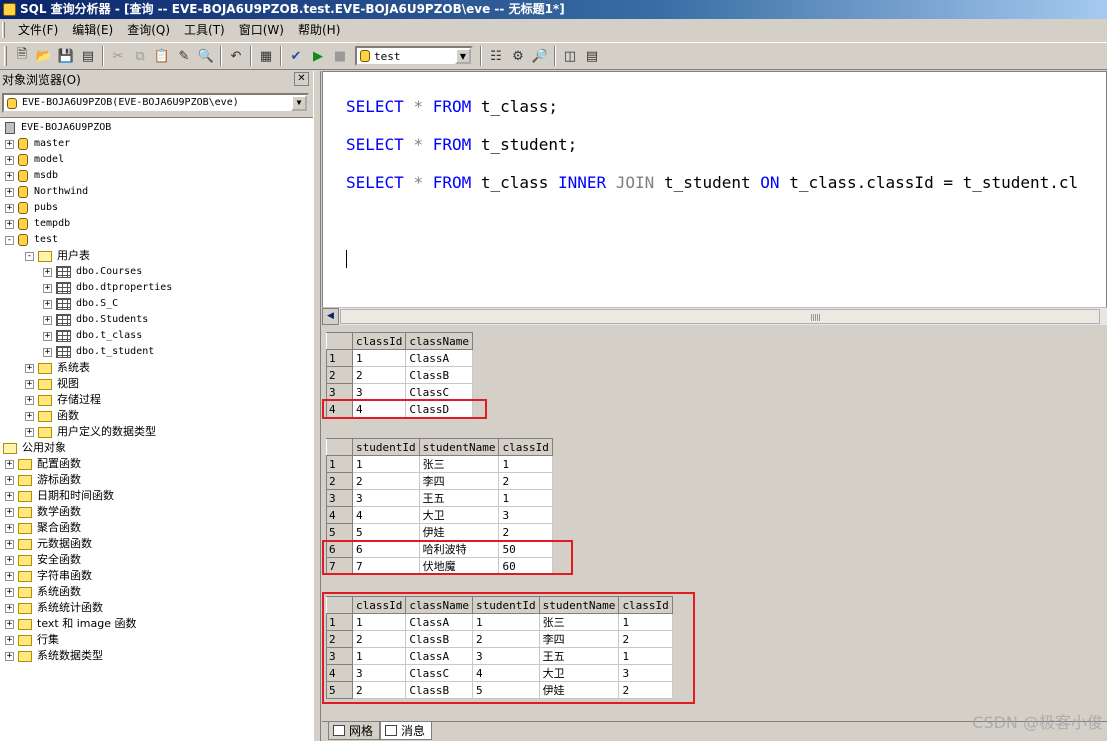 The width and height of the screenshot is (1107, 741). What do you see at coordinates (317, 406) in the screenshot?
I see `panel-splitter` at bounding box center [317, 406].